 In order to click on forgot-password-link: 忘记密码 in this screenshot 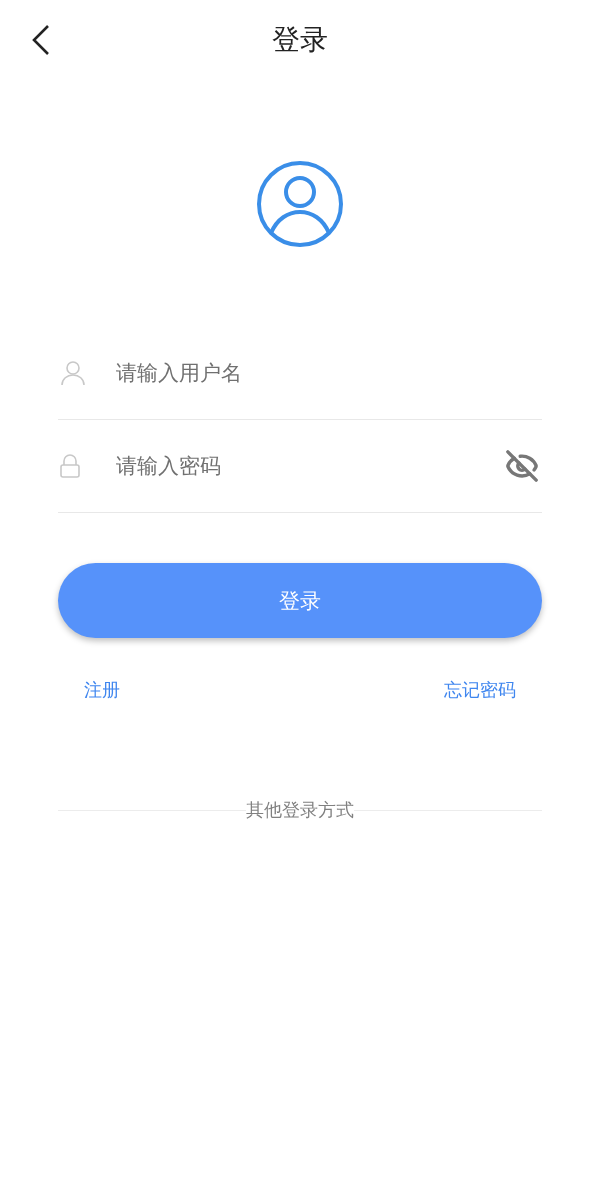, I will do `click(480, 690)`.